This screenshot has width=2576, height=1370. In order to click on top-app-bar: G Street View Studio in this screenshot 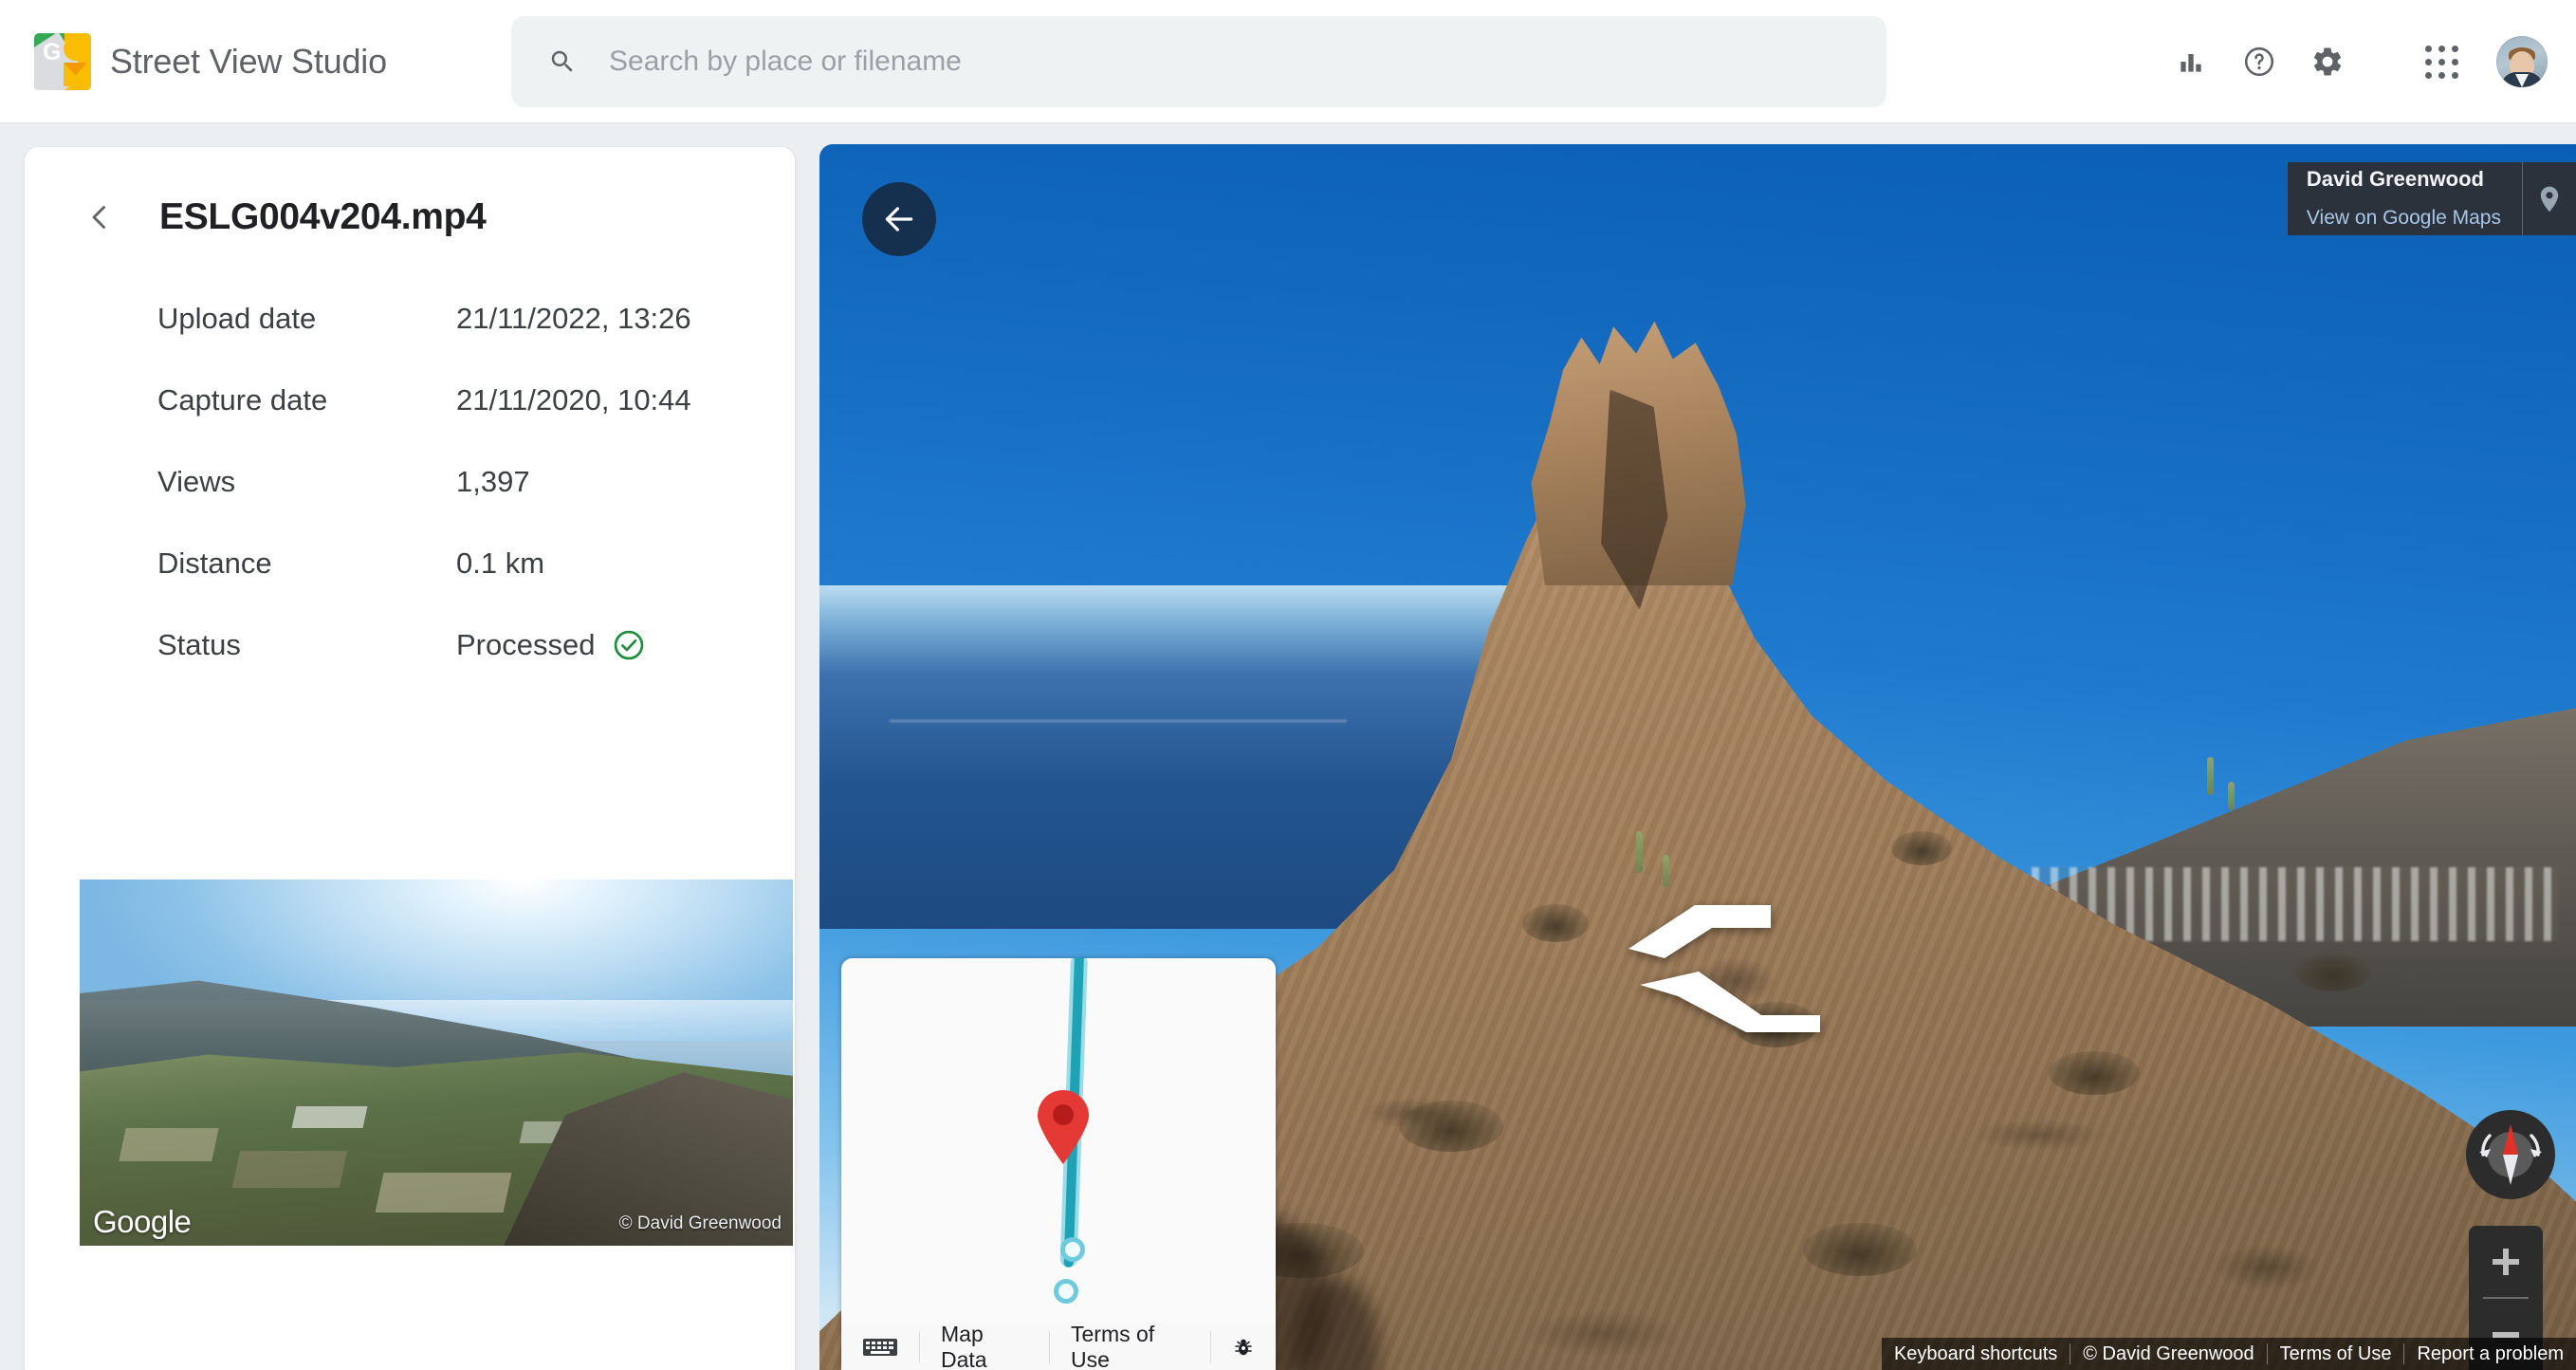, I will do `click(1288, 61)`.